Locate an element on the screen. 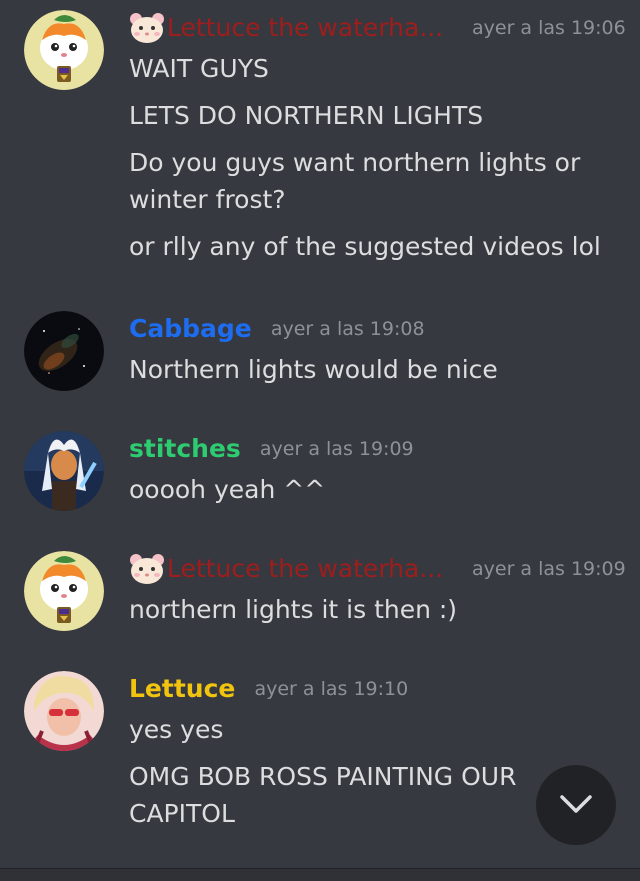 The image size is (640, 881). message-content: northern lights it is then :) is located at coordinates (369, 609).